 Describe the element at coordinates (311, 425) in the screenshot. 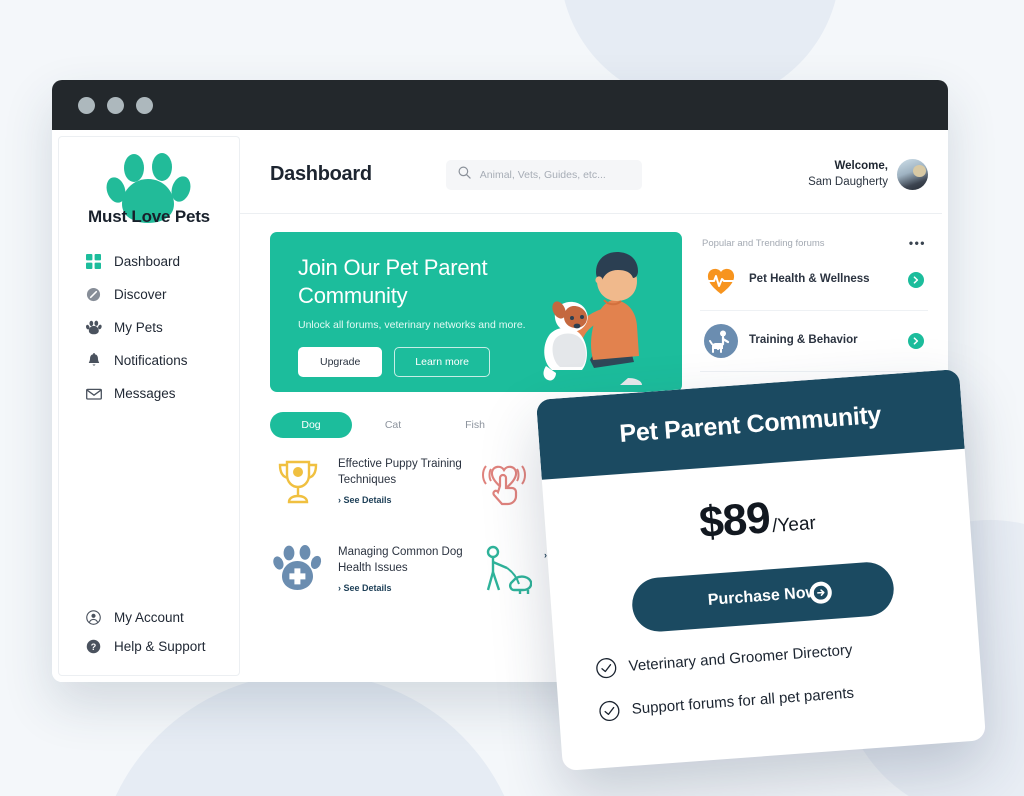

I see `tab-dog: Dog` at that location.